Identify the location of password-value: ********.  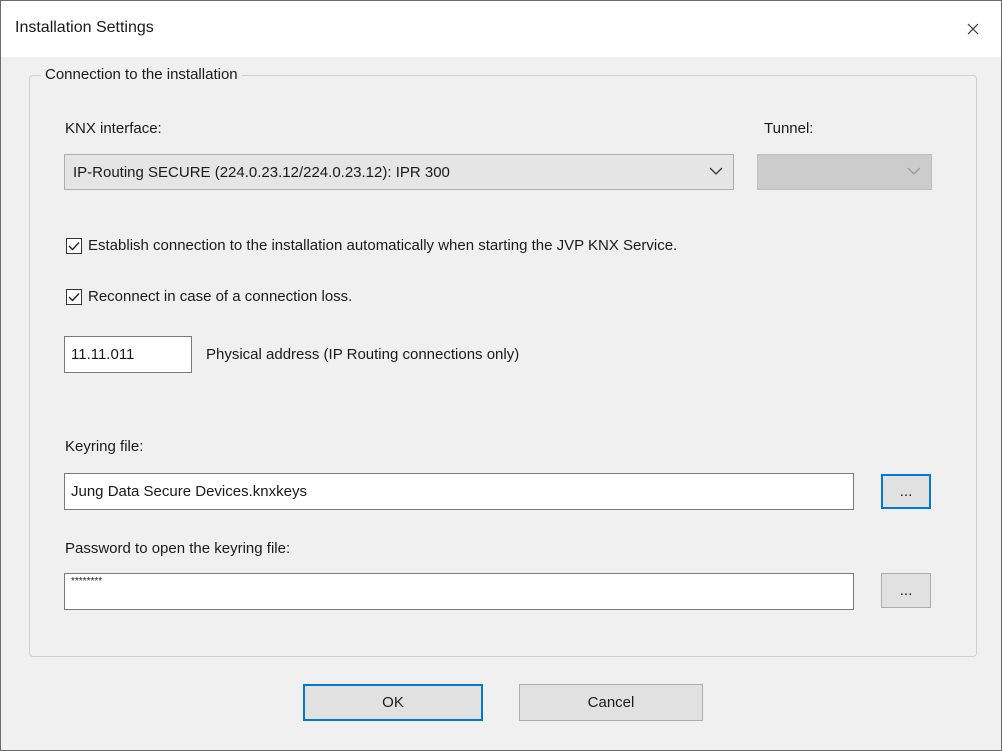
(87, 581).